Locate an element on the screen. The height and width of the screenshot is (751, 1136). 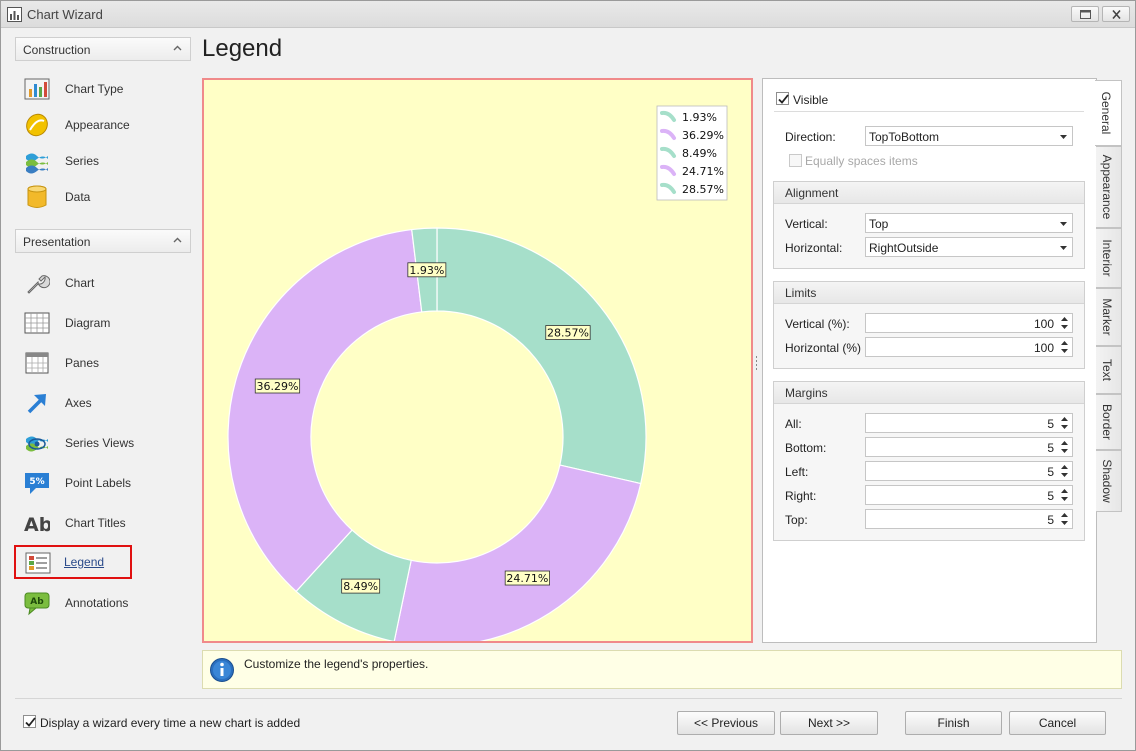
tab-marker: Marker is located at coordinates (1109, 317).